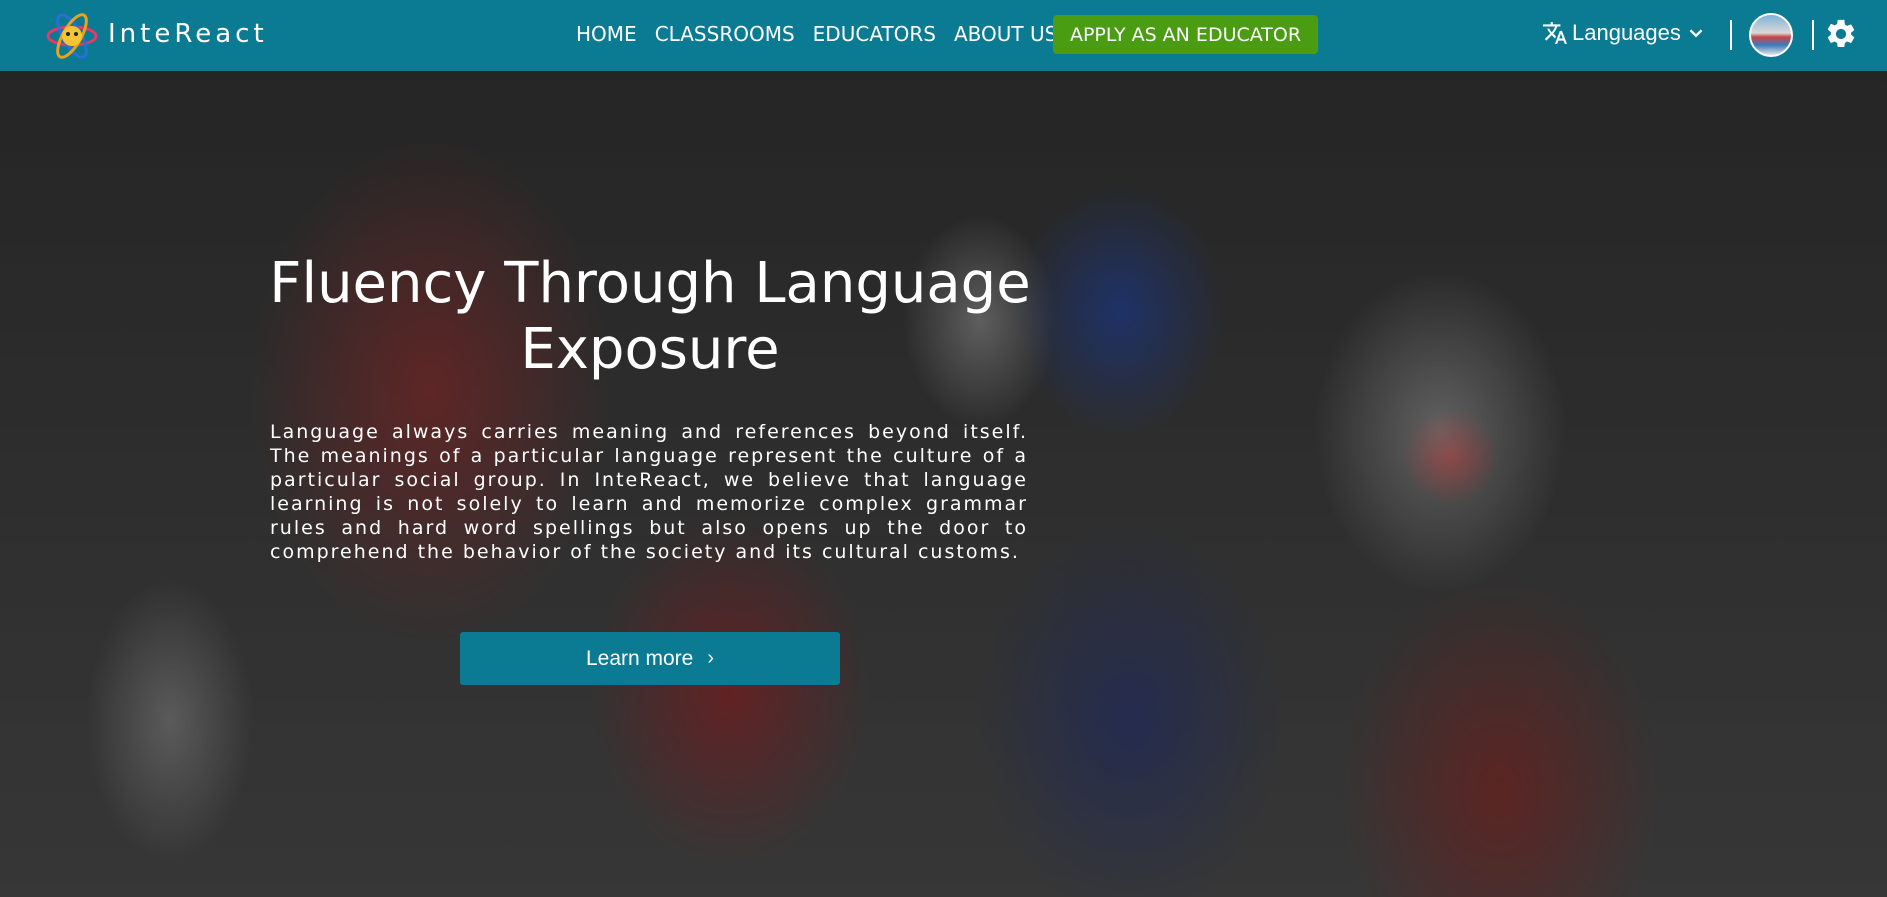 The width and height of the screenshot is (1887, 897). What do you see at coordinates (1696, 33) in the screenshot?
I see `chevron-down-icon` at bounding box center [1696, 33].